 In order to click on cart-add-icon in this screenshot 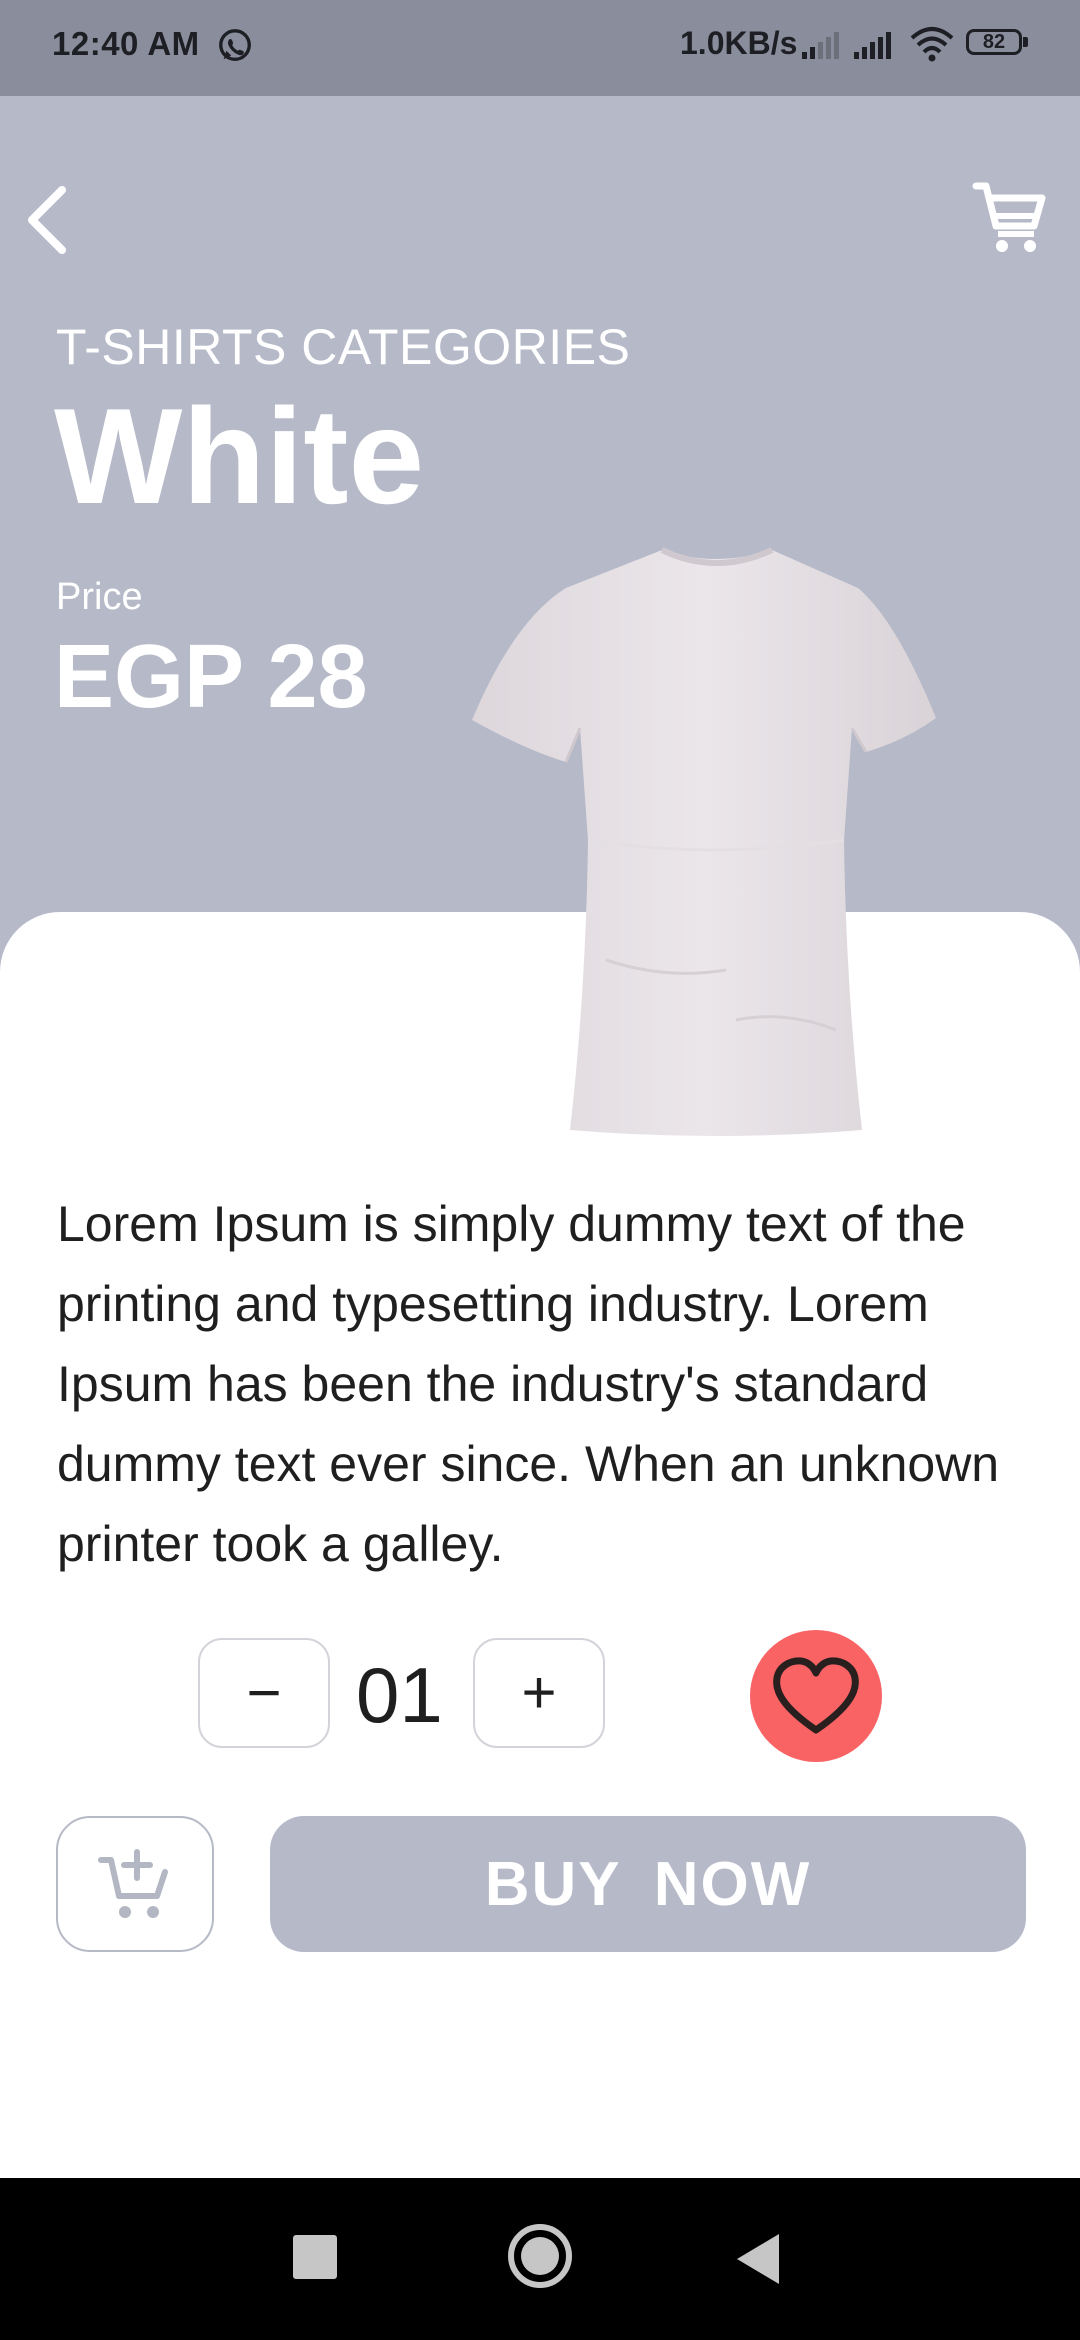, I will do `click(133, 1883)`.